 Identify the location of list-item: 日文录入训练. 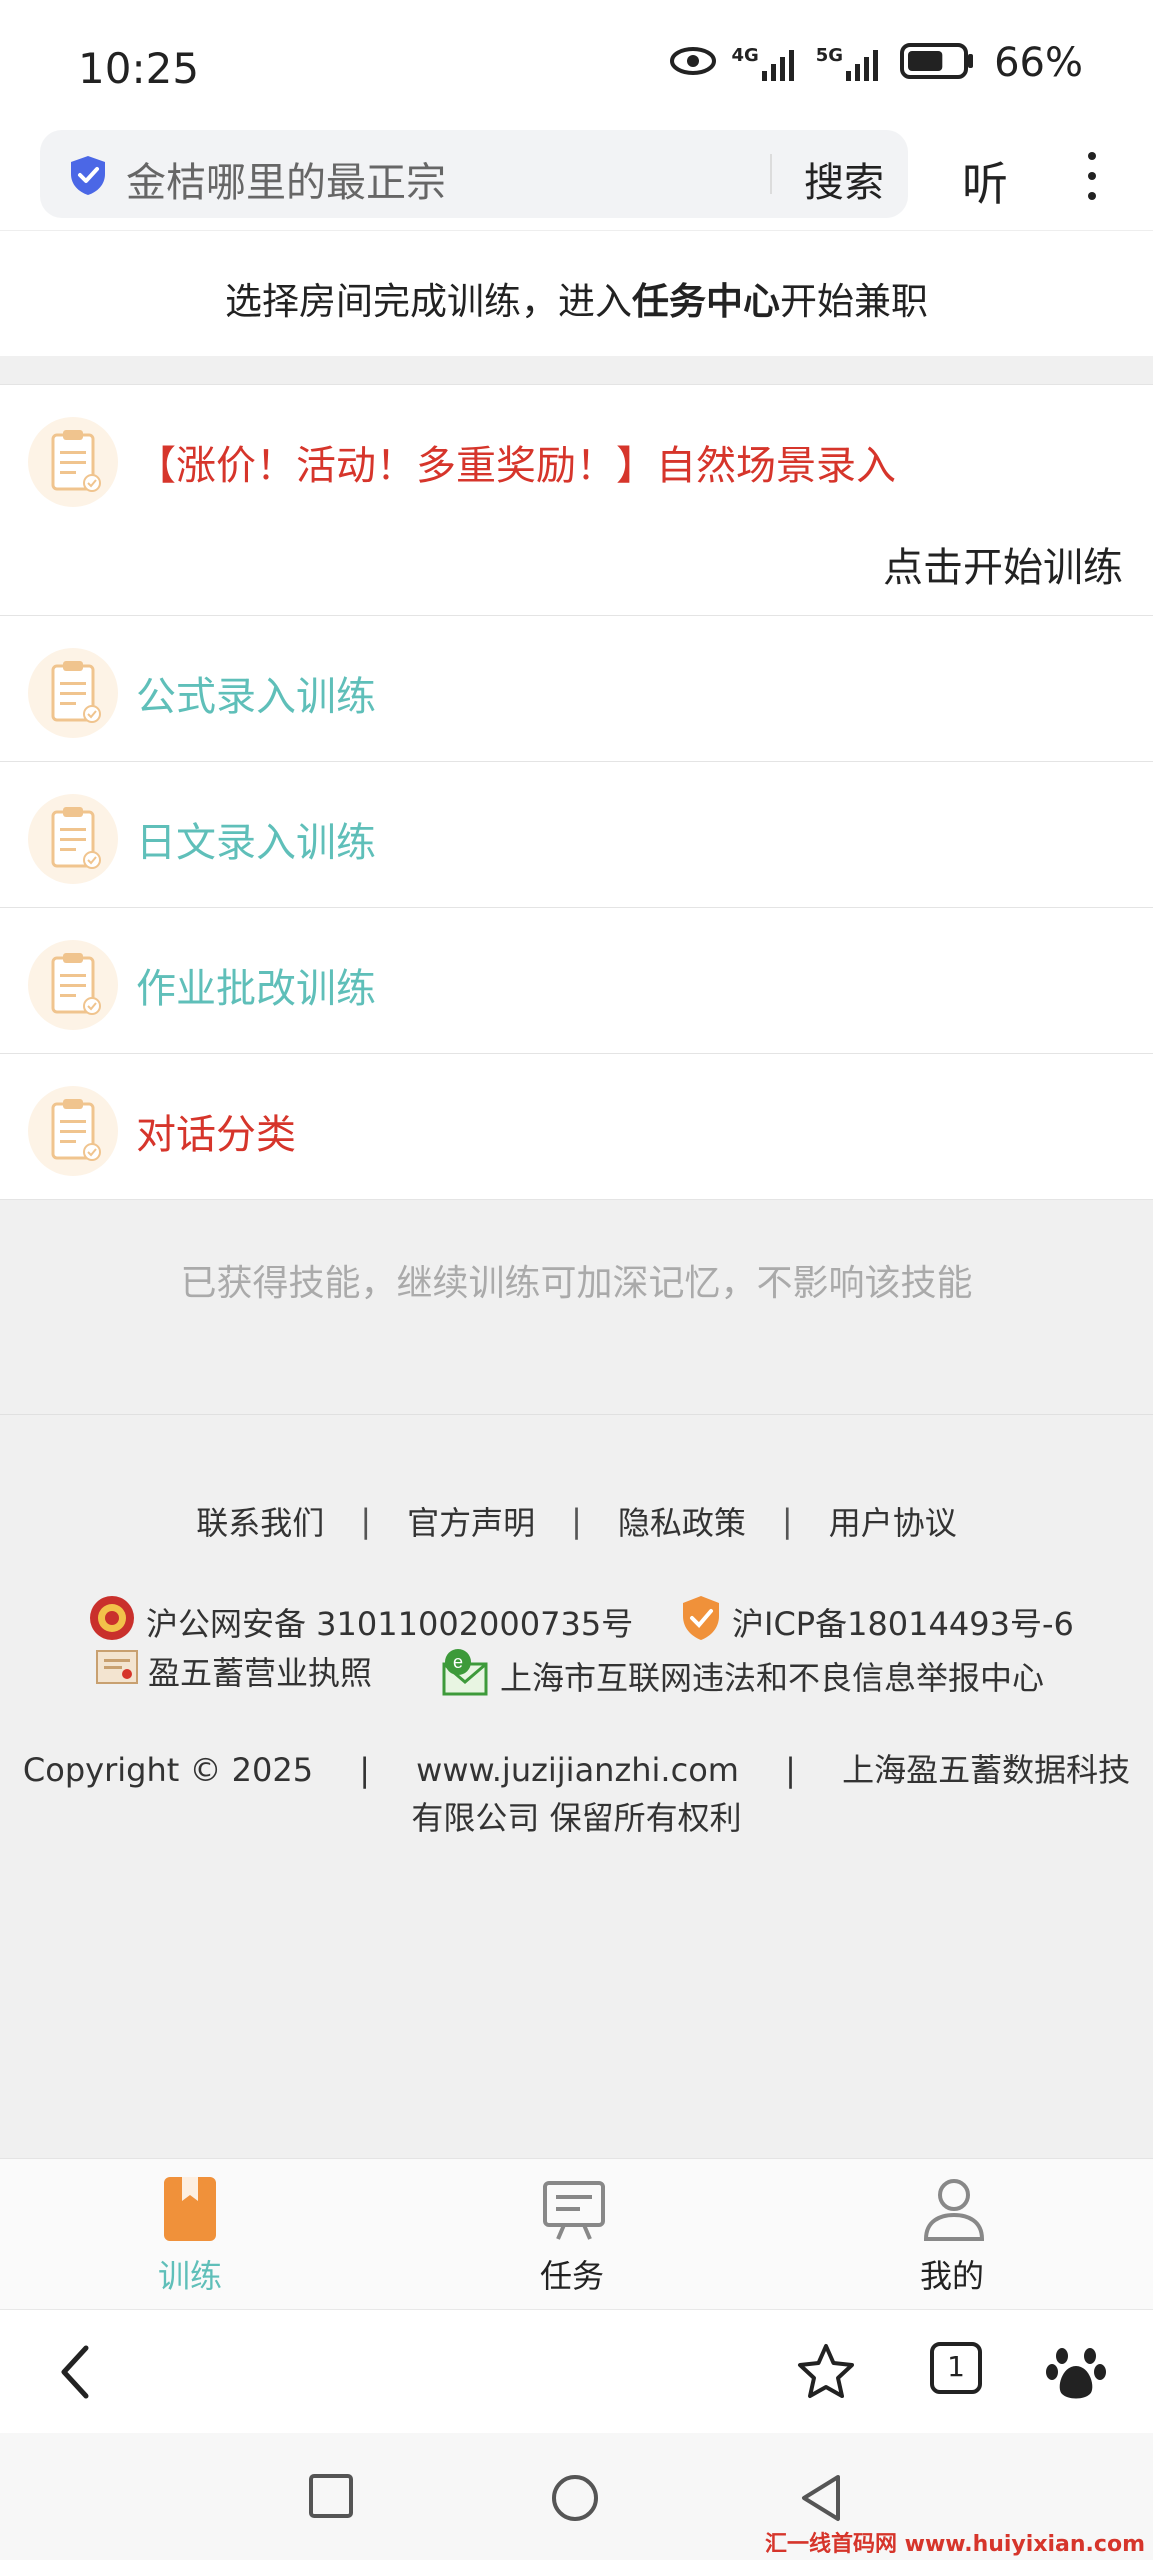
(576, 835).